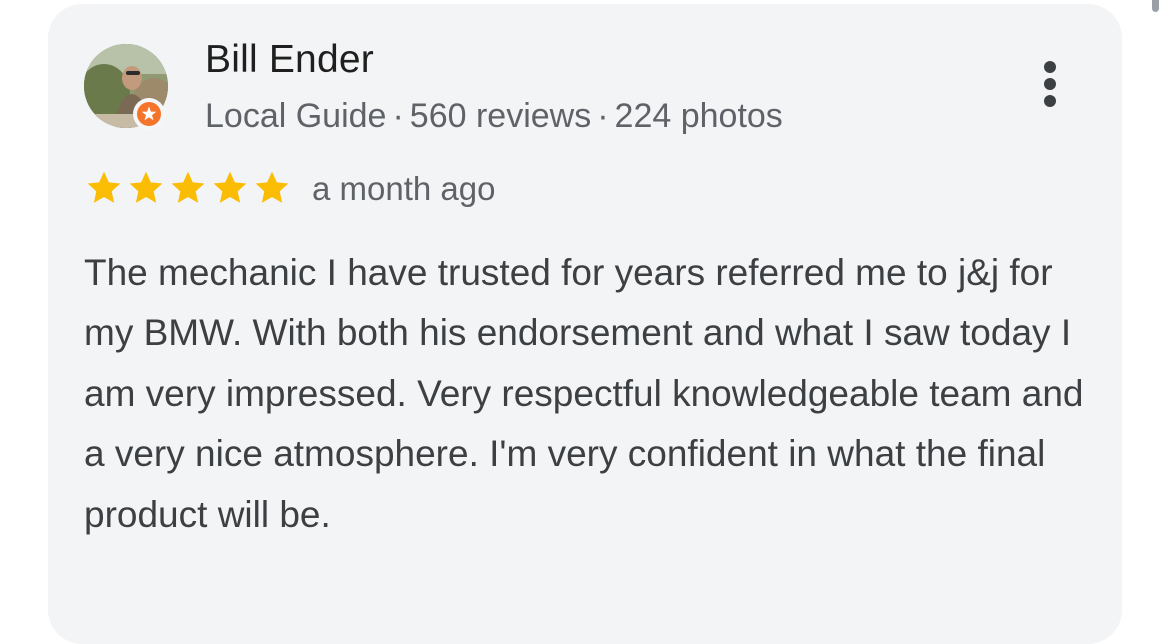 The image size is (1170, 644). Describe the element at coordinates (1050, 84) in the screenshot. I see `more-vertical-icon` at that location.